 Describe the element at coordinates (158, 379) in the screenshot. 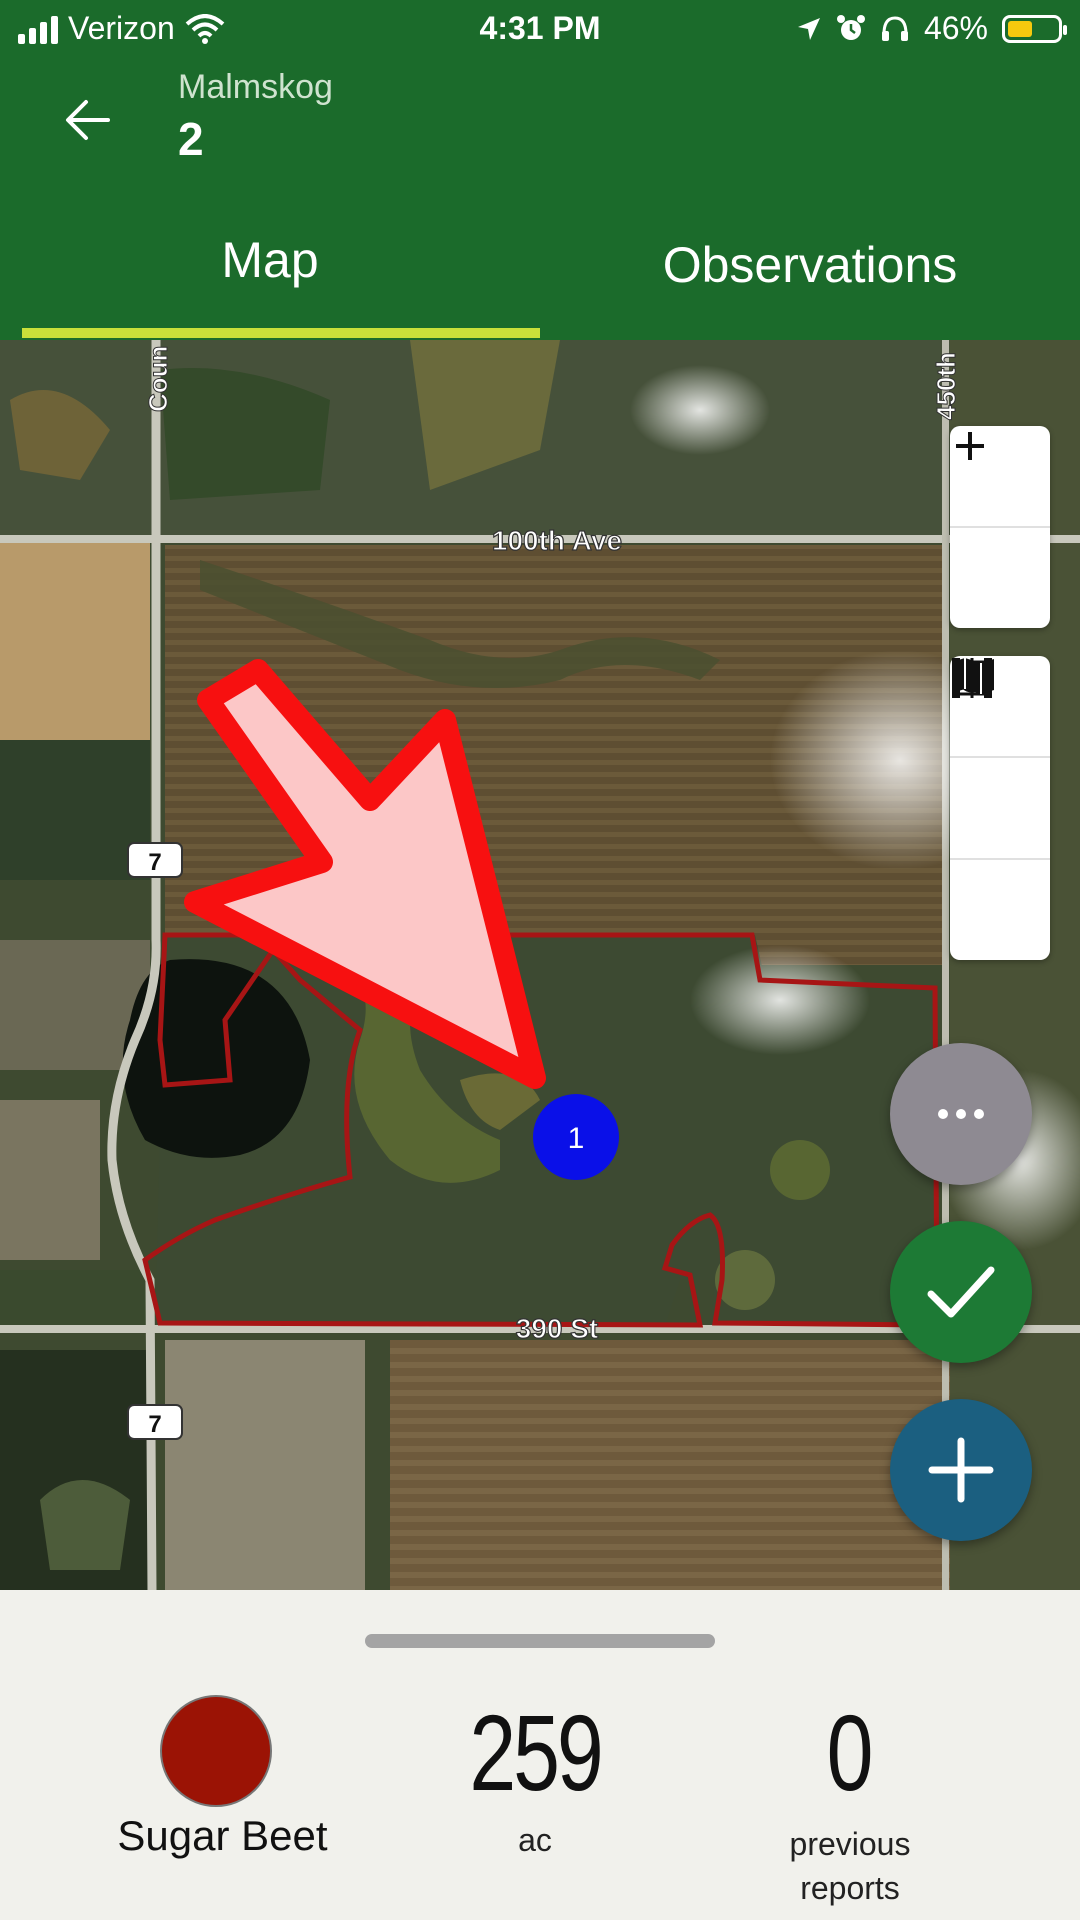

I see `road-label: Coun` at that location.